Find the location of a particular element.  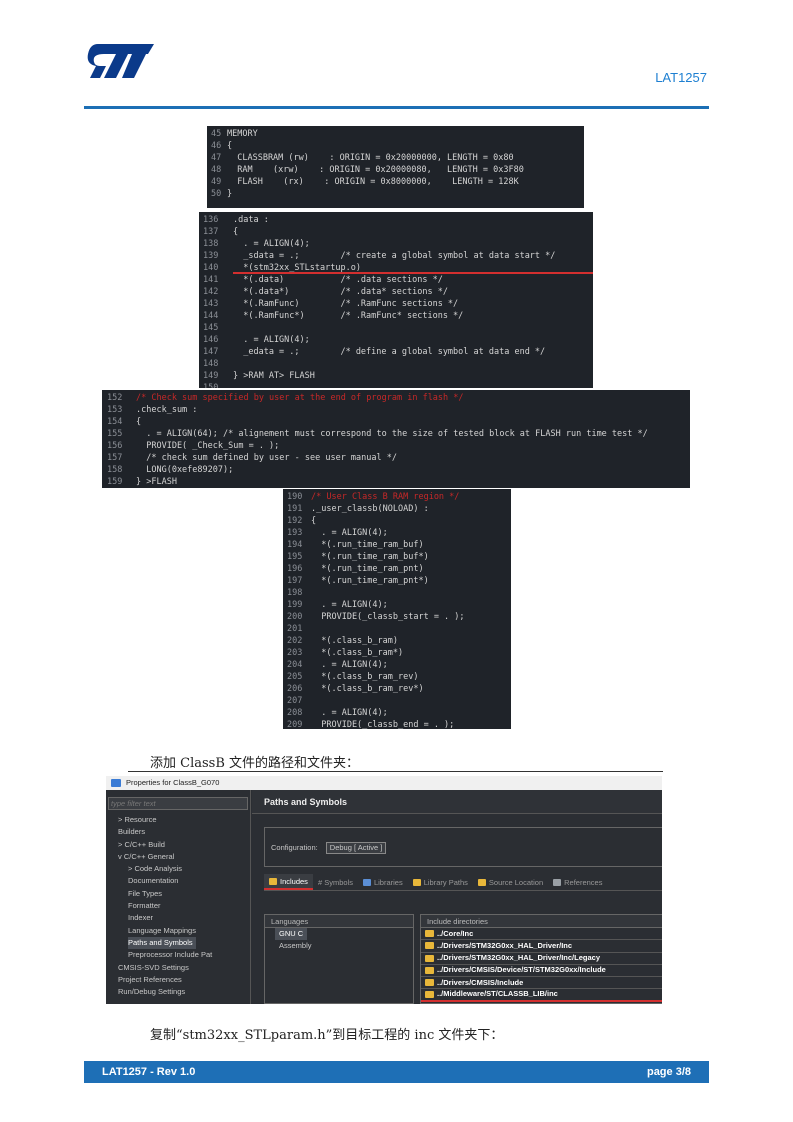

settings-tab: Library Paths is located at coordinates (440, 882).